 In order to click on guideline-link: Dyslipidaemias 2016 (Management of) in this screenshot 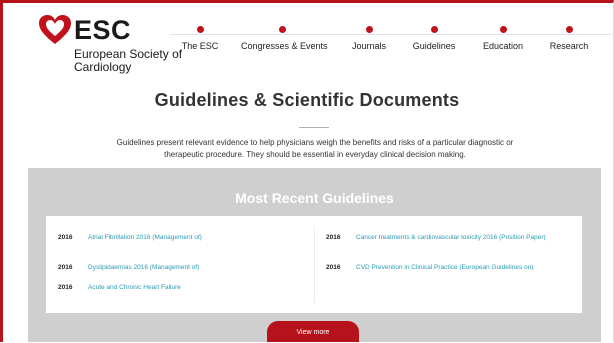, I will do `click(143, 267)`.